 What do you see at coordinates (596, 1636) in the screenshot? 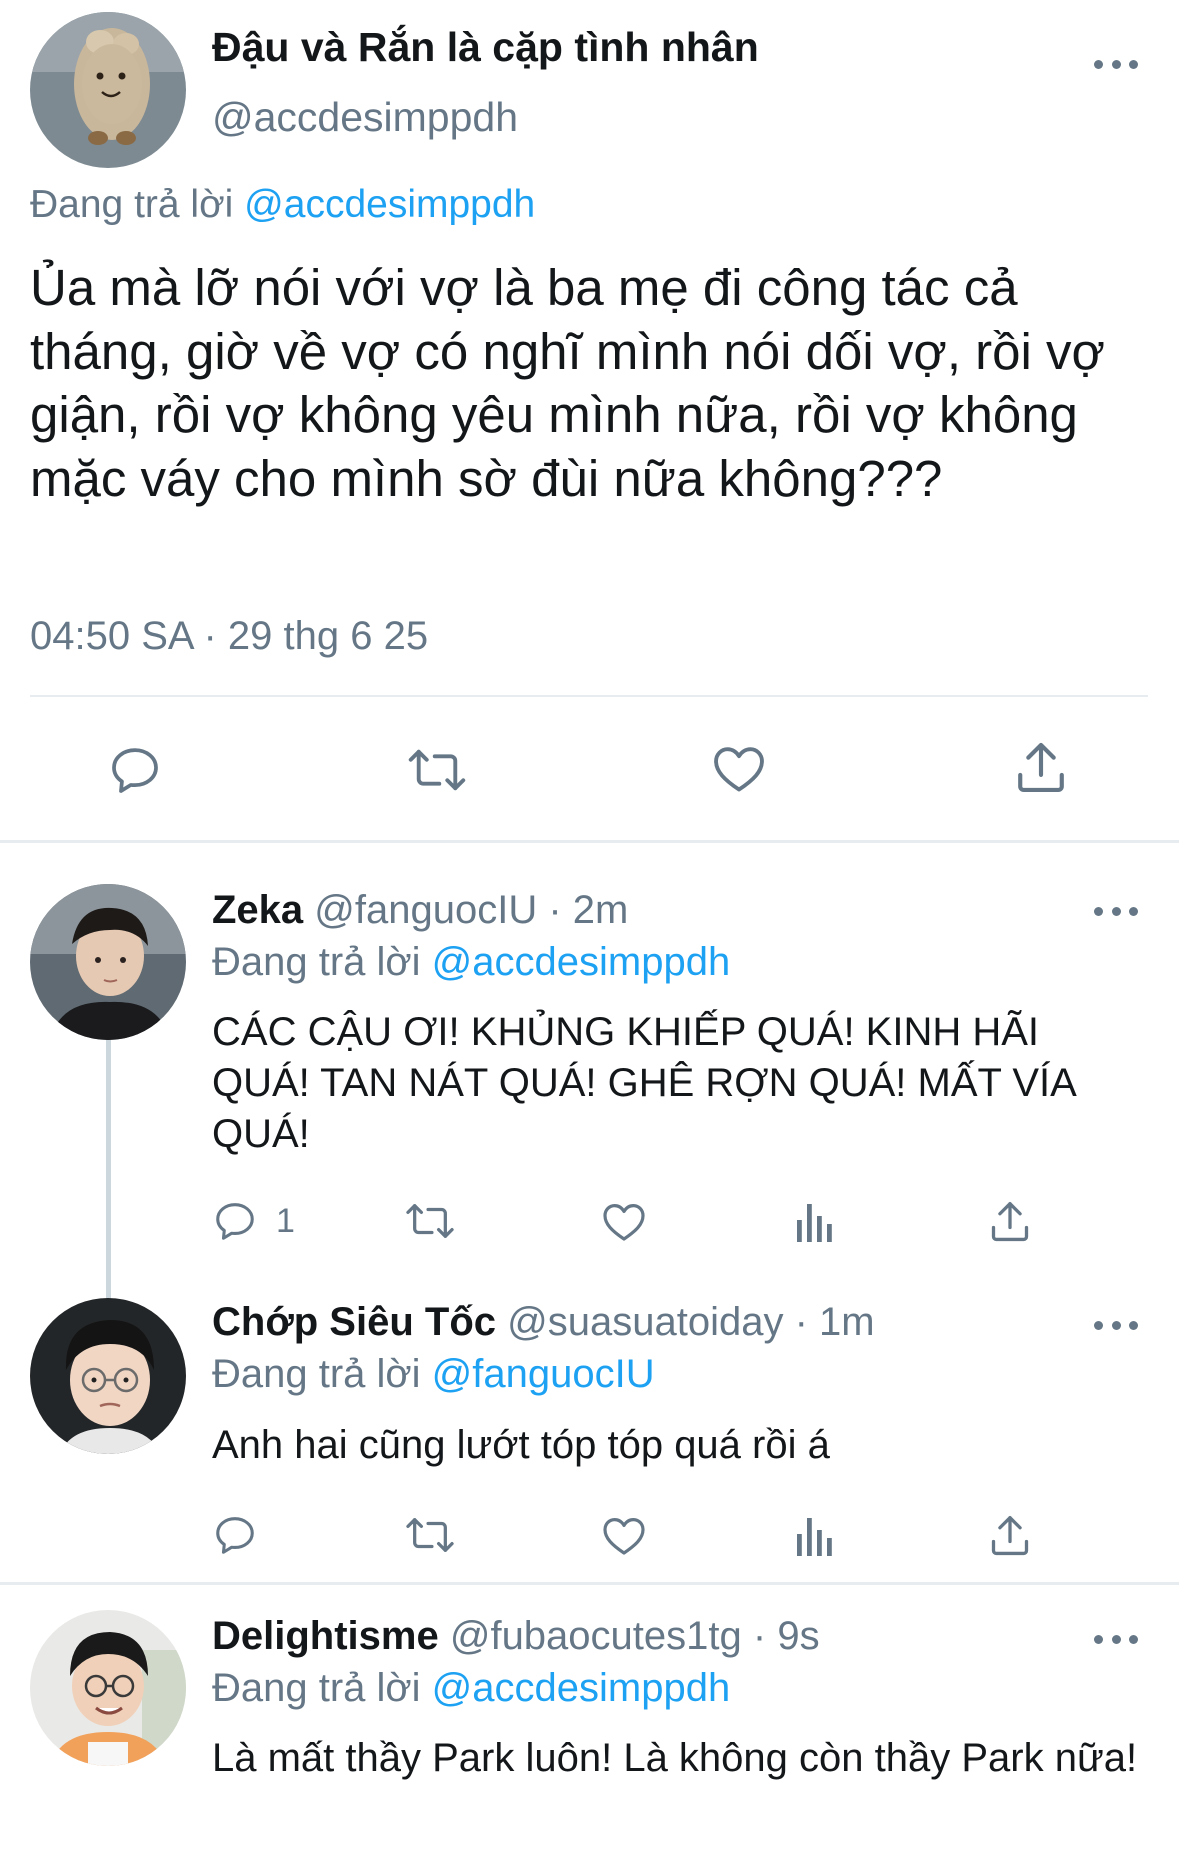
I see `user-handle: @fubaocutes1tg` at bounding box center [596, 1636].